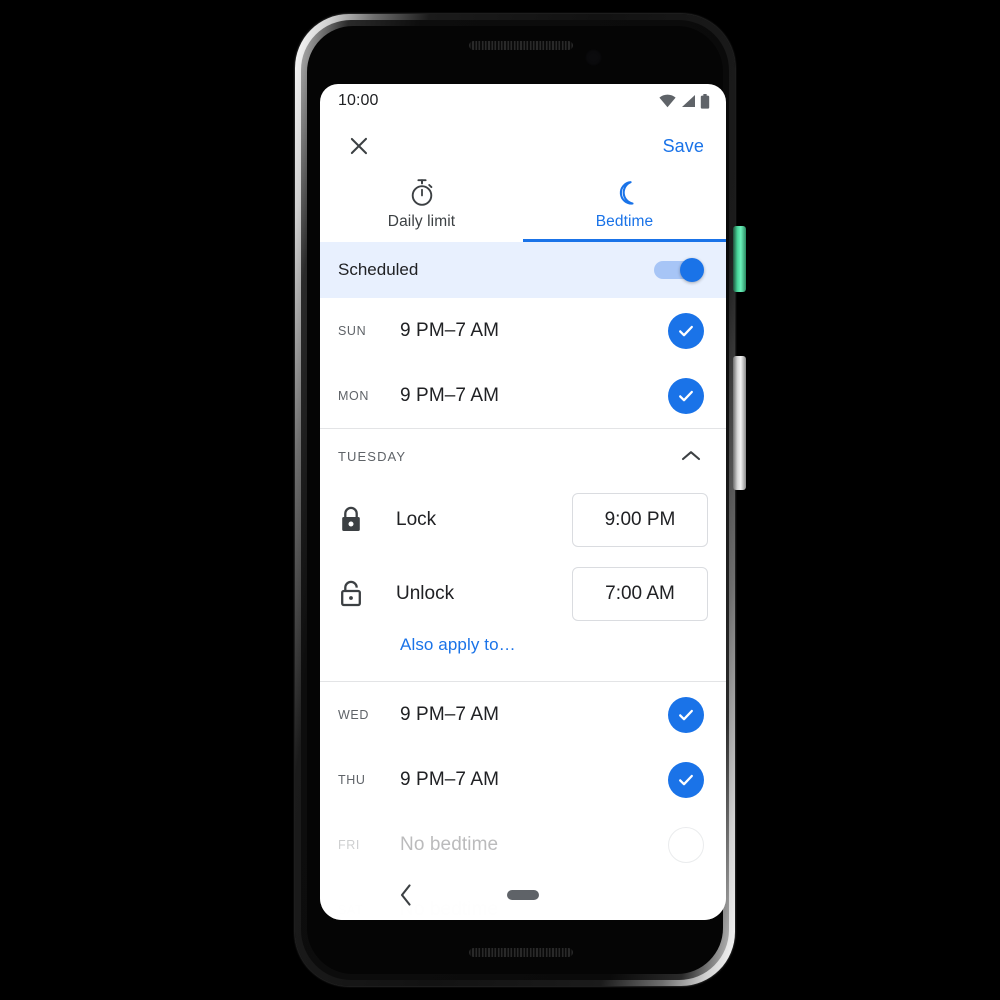 The height and width of the screenshot is (1000, 1000). I want to click on wifi-icon, so click(667, 101).